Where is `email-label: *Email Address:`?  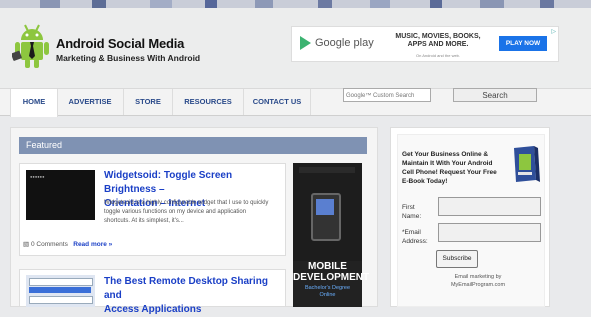
email-label: *Email Address: is located at coordinates (415, 237).